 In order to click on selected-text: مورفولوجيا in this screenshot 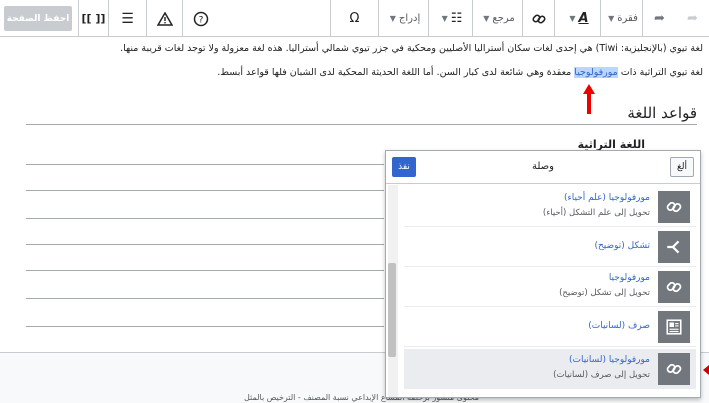, I will do `click(596, 72)`.